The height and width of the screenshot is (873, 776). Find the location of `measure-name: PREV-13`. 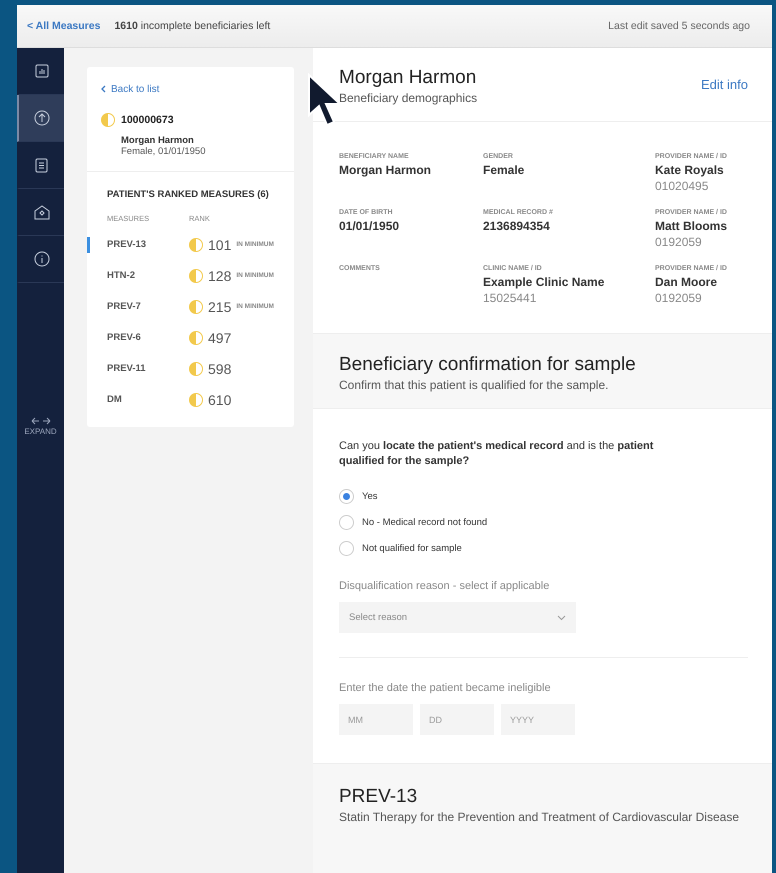

measure-name: PREV-13 is located at coordinates (148, 244).